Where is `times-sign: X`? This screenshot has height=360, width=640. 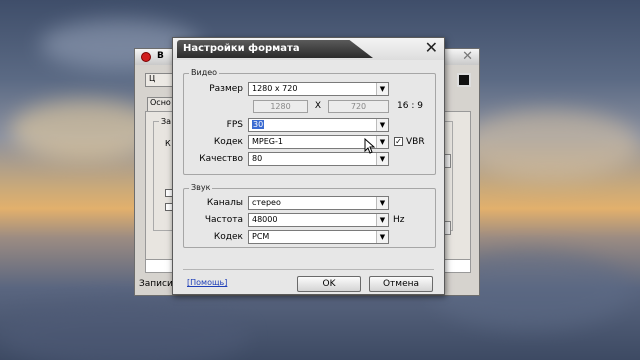
times-sign: X is located at coordinates (318, 106).